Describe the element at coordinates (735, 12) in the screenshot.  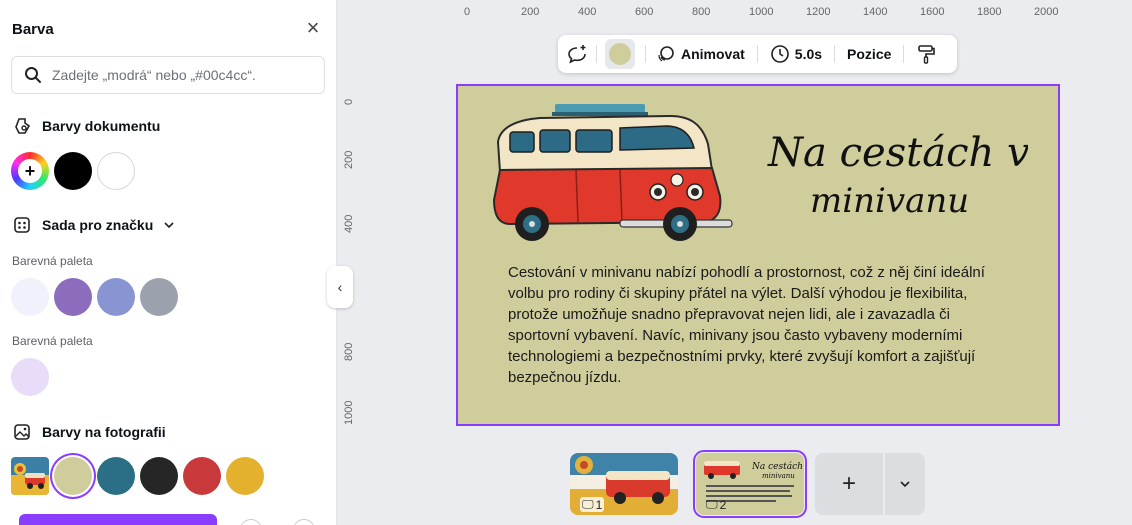
I see `ruler-top: 0 200 400 600 800 1000 1200 1400 1600 1800 2000` at that location.